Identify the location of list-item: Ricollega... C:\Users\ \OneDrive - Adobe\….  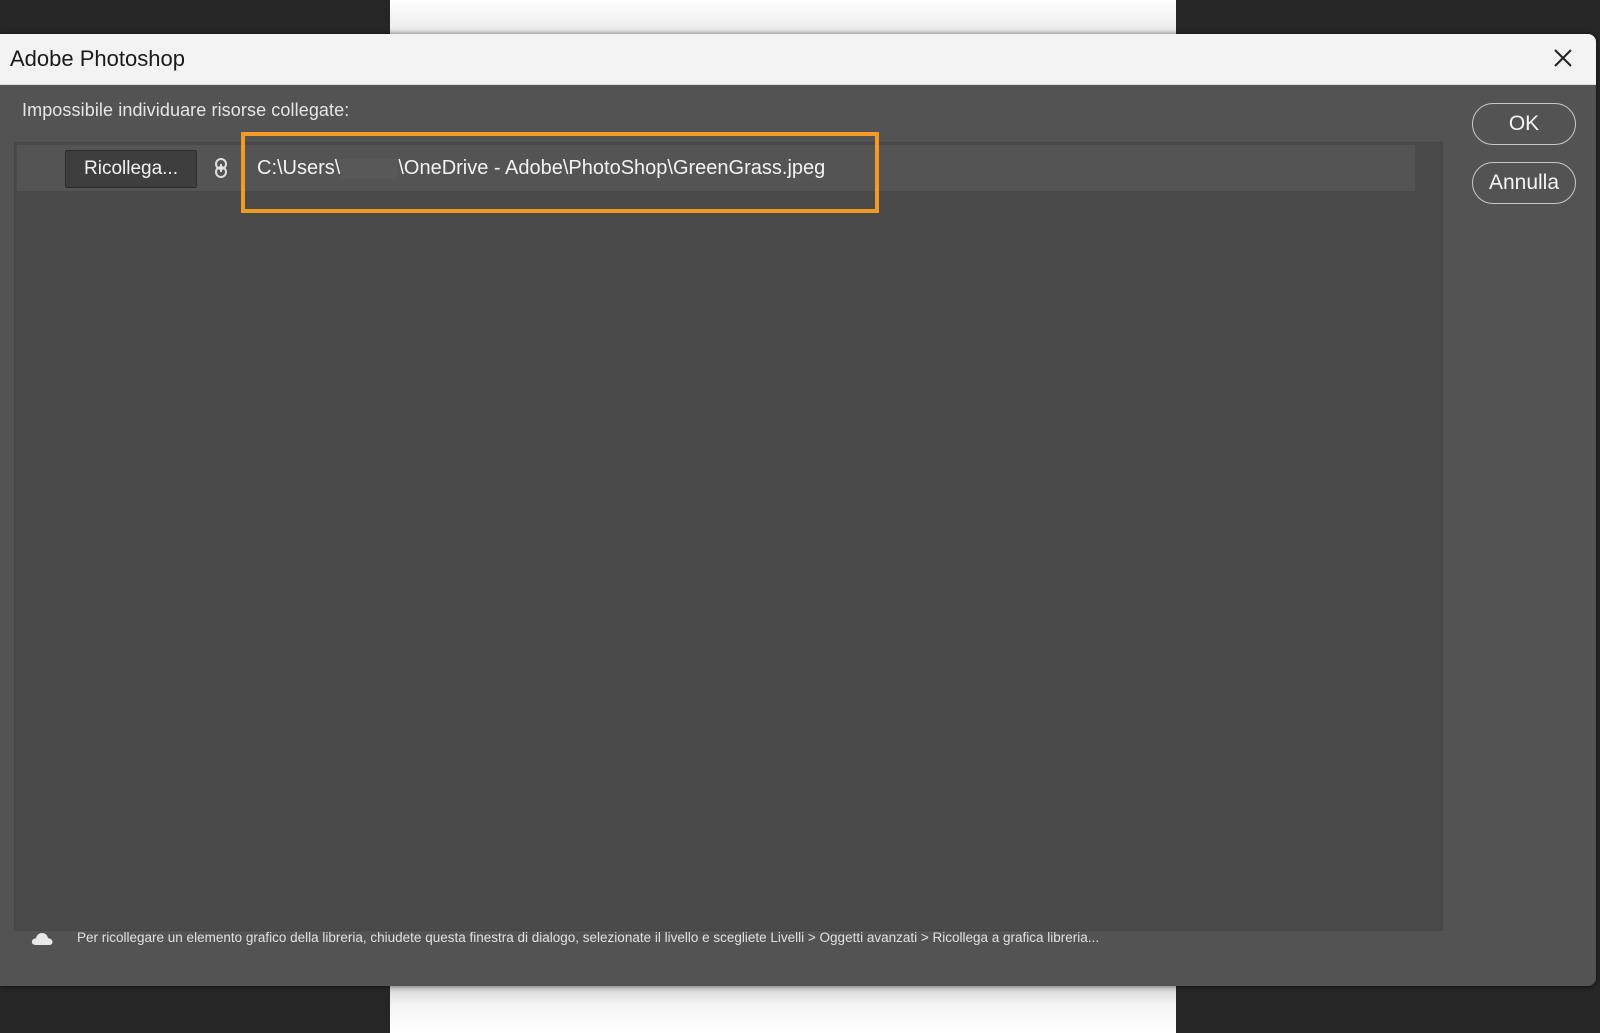
(716, 168).